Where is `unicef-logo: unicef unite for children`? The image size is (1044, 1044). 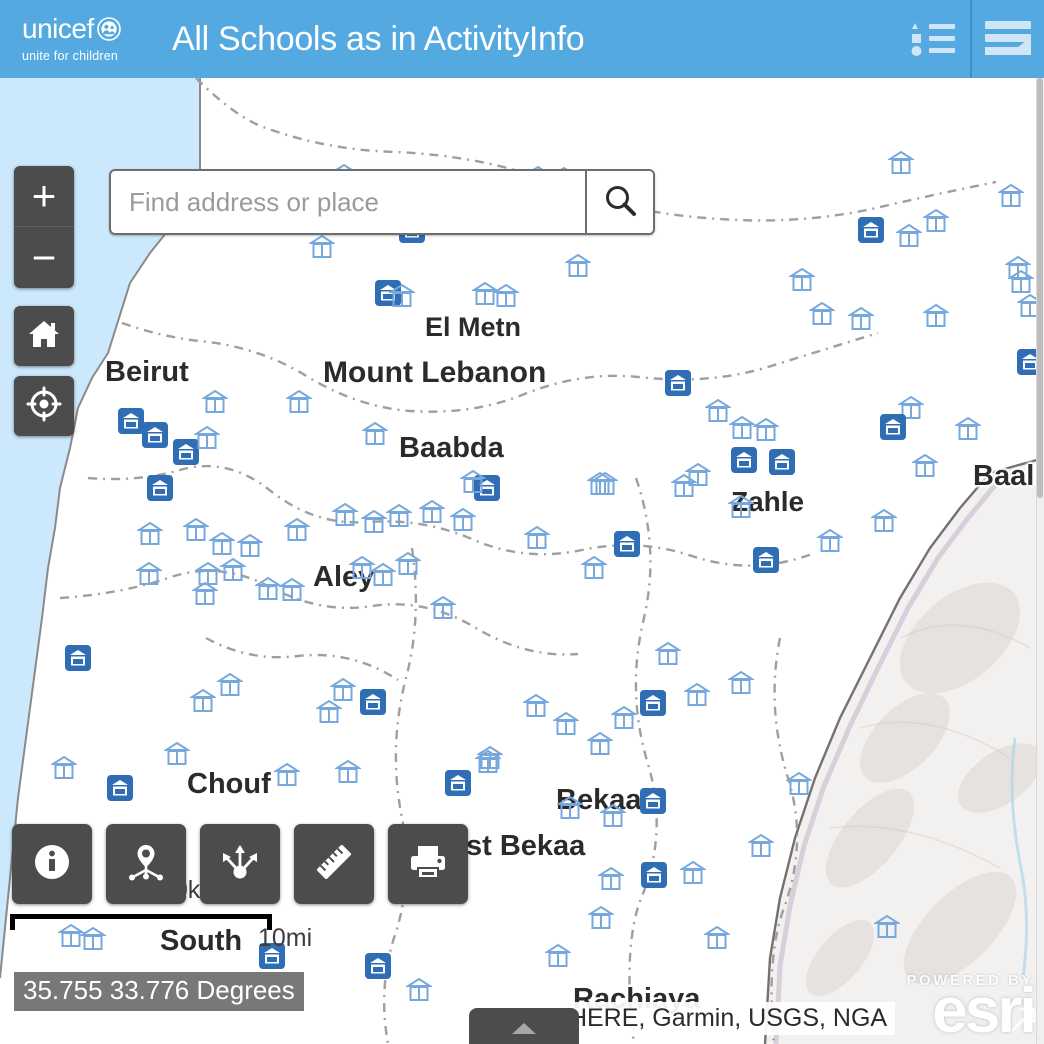 unicef-logo: unicef unite for children is located at coordinates (80, 39).